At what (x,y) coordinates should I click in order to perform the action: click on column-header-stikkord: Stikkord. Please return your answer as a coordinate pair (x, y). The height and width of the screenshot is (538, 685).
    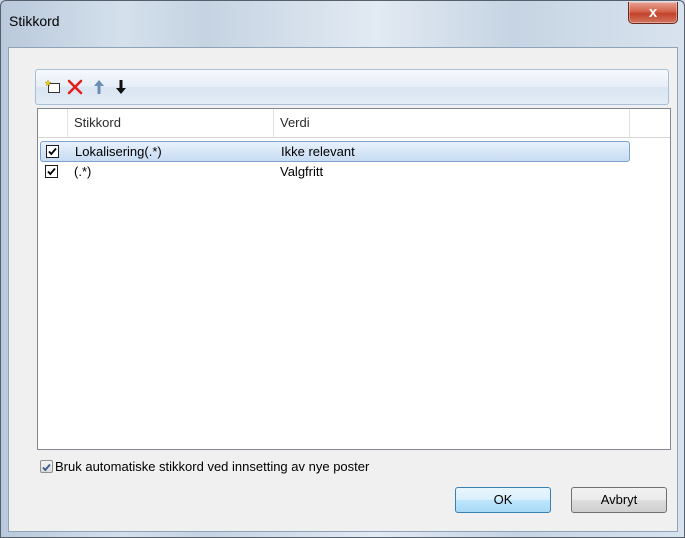
    Looking at the image, I should click on (171, 123).